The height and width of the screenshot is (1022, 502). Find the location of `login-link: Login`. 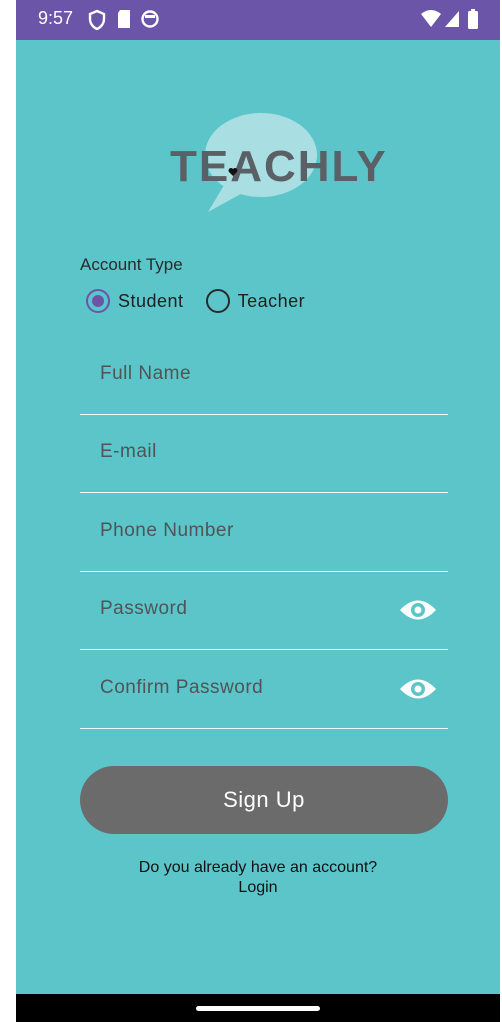

login-link: Login is located at coordinates (258, 888).